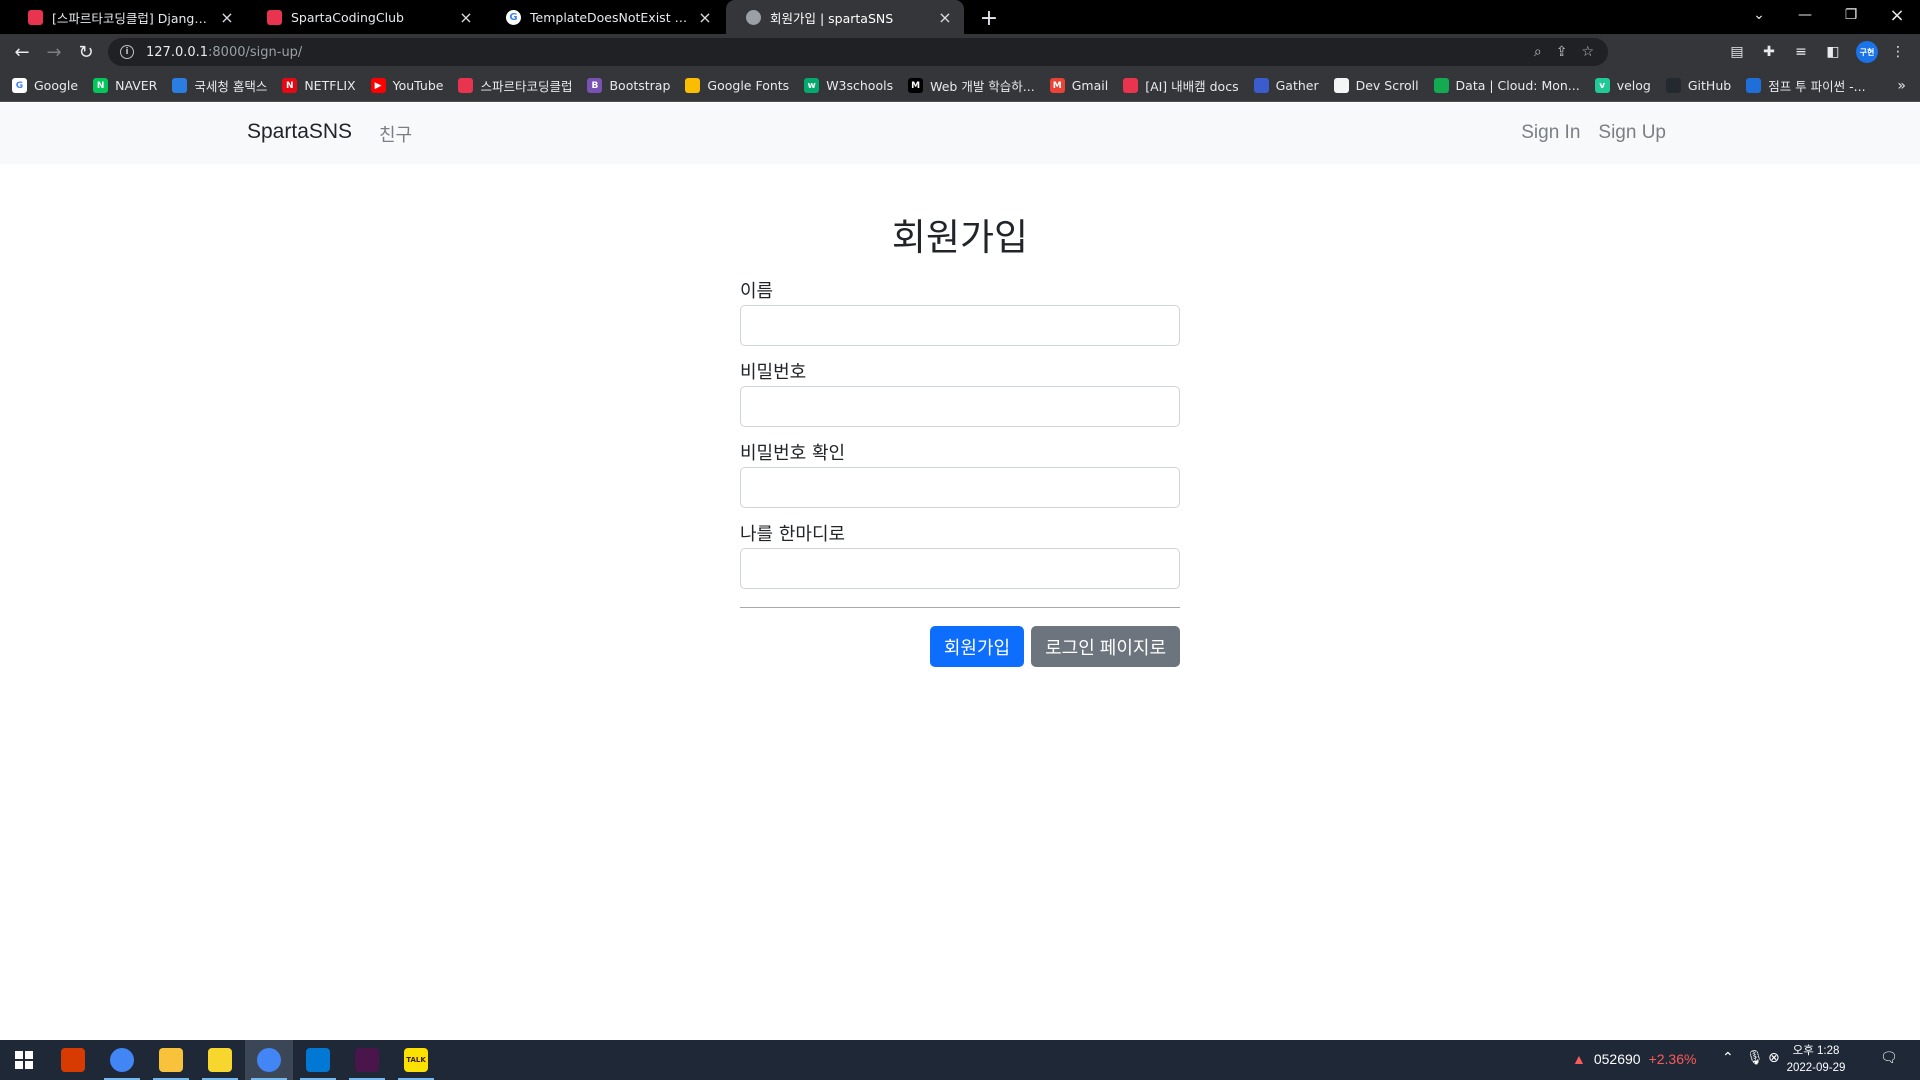  What do you see at coordinates (1634, 1059) in the screenshot?
I see `stock-ticker: ▲ 052690 +2.36%` at bounding box center [1634, 1059].